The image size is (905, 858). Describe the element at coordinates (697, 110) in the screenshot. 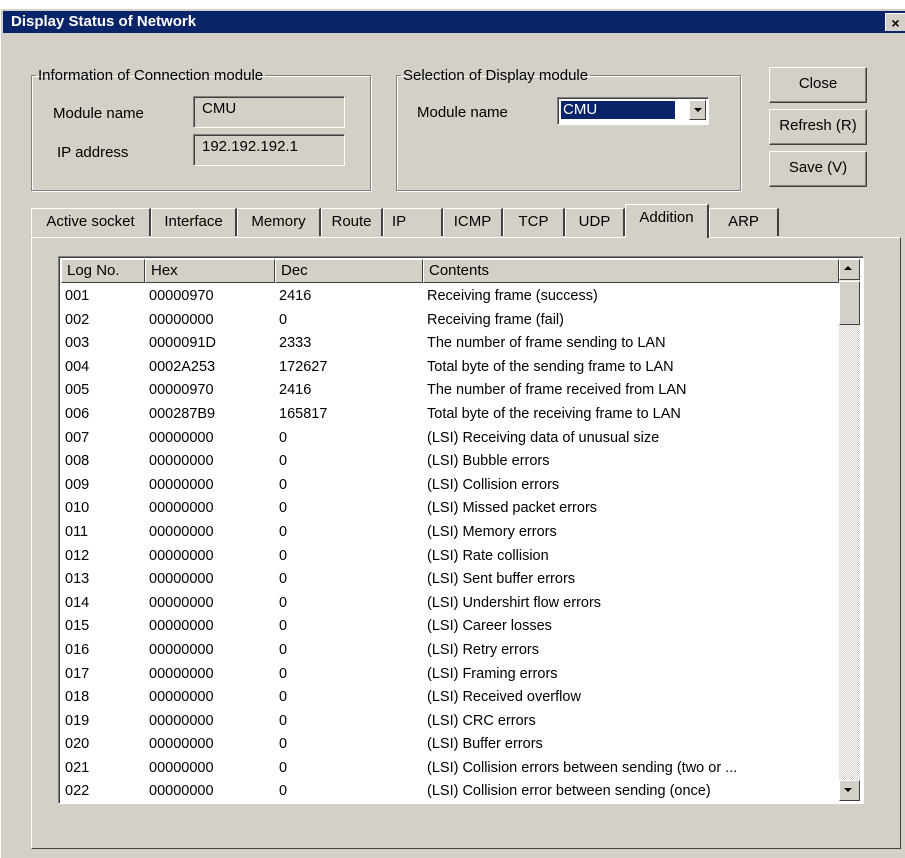

I see `dropdown-arrow-icon` at that location.